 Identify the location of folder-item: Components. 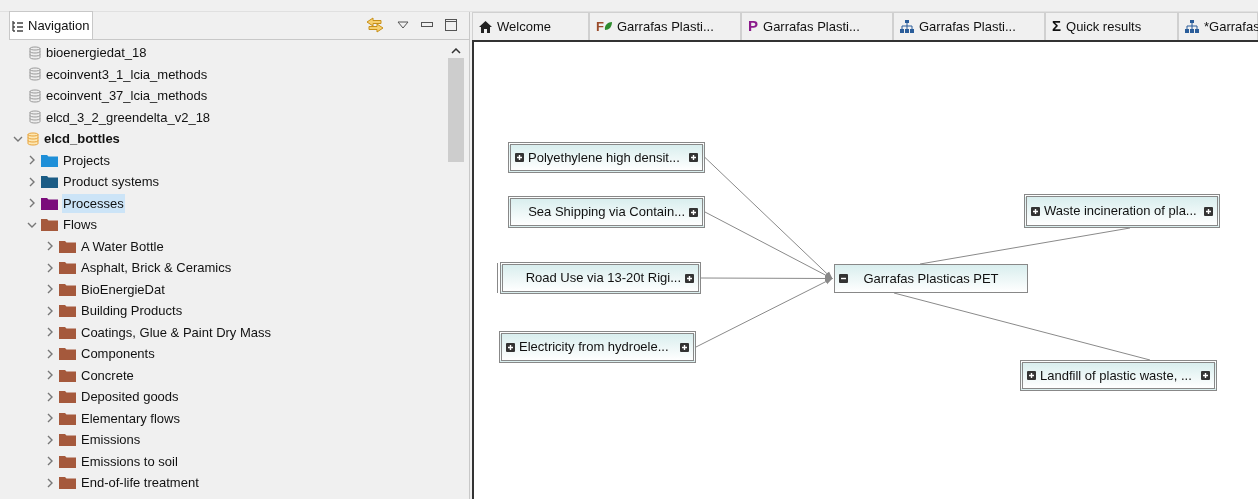
(118, 354).